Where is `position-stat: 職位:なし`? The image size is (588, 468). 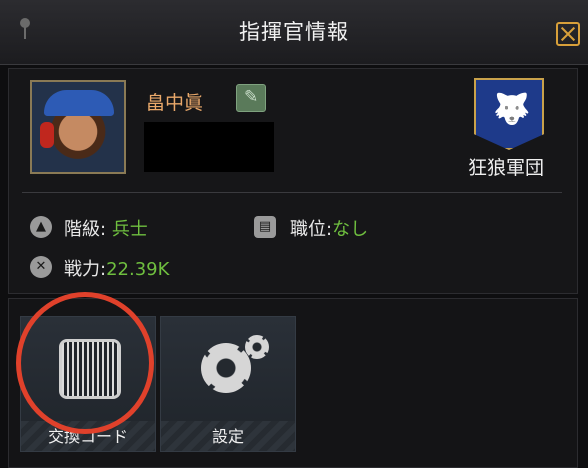 position-stat: 職位:なし is located at coordinates (329, 228).